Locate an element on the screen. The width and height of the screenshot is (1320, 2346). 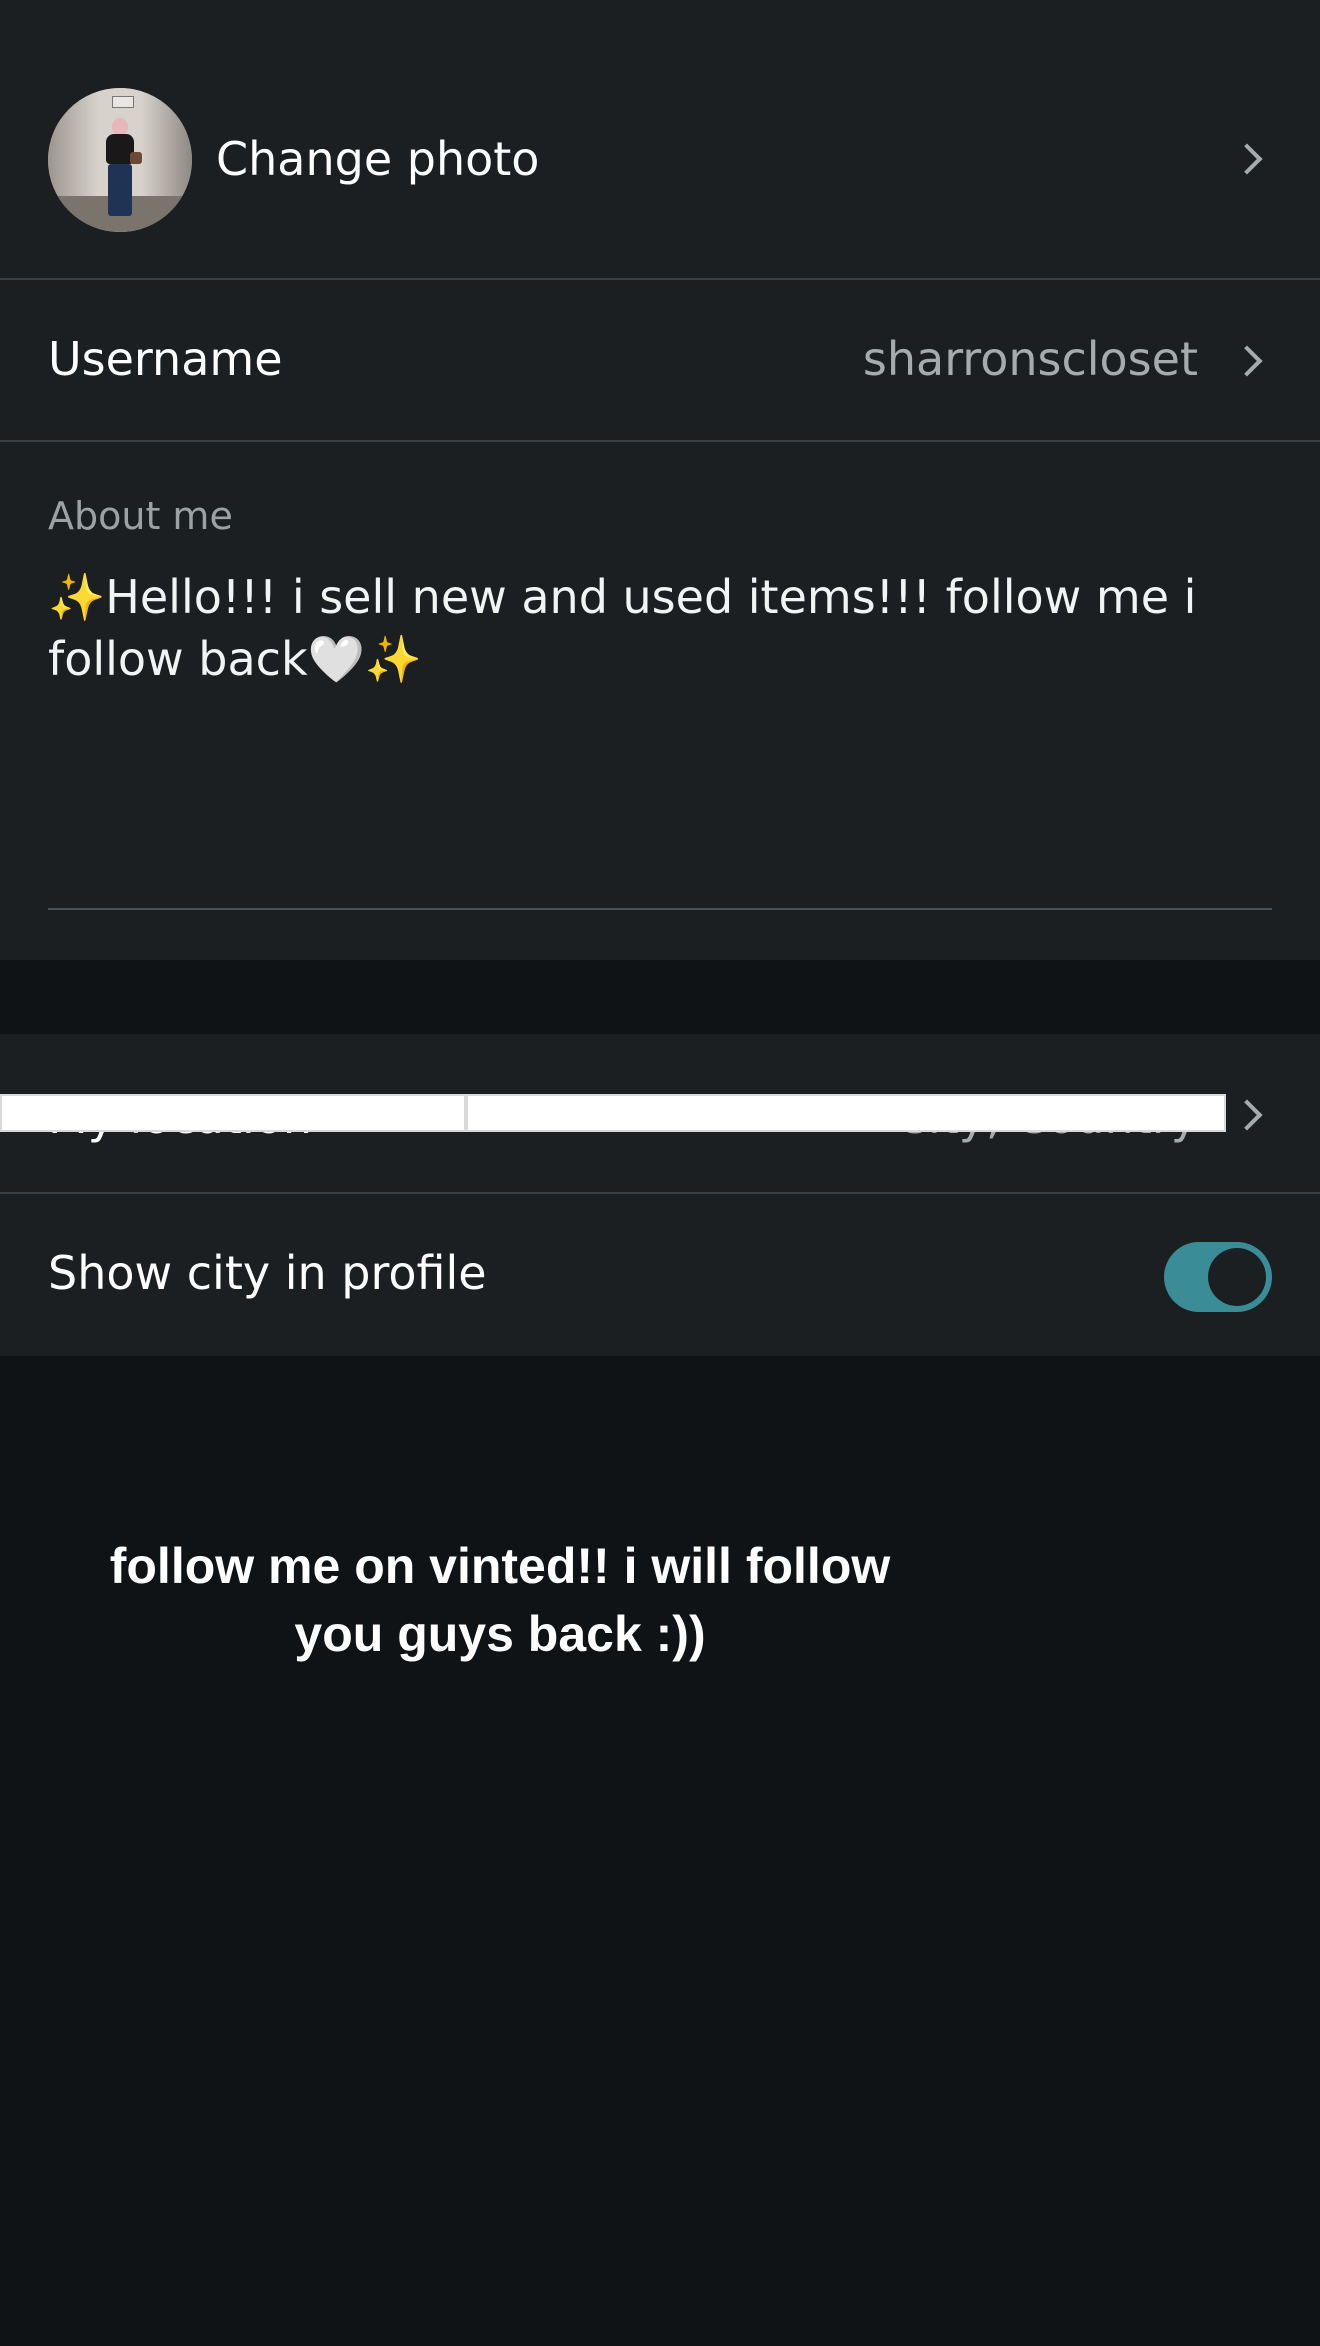
show-city-row: Show city in profile is located at coordinates (660, 1275).